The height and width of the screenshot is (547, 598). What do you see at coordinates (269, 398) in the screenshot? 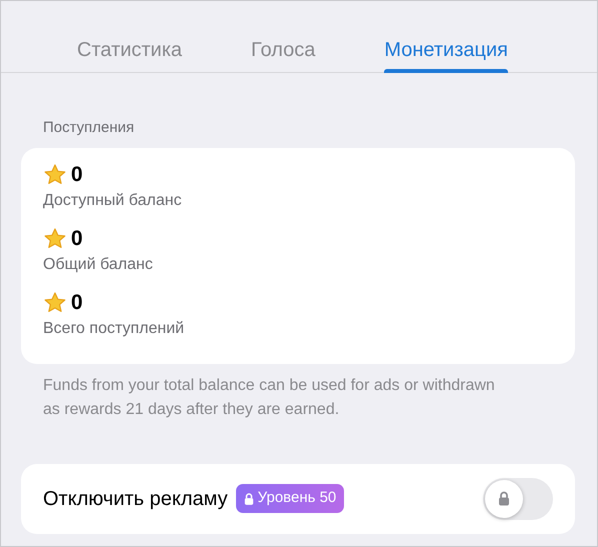
I see `footnote: Funds from your total balance can be used for ads or withdrawn as rewards 21 days after they are earned.` at bounding box center [269, 398].